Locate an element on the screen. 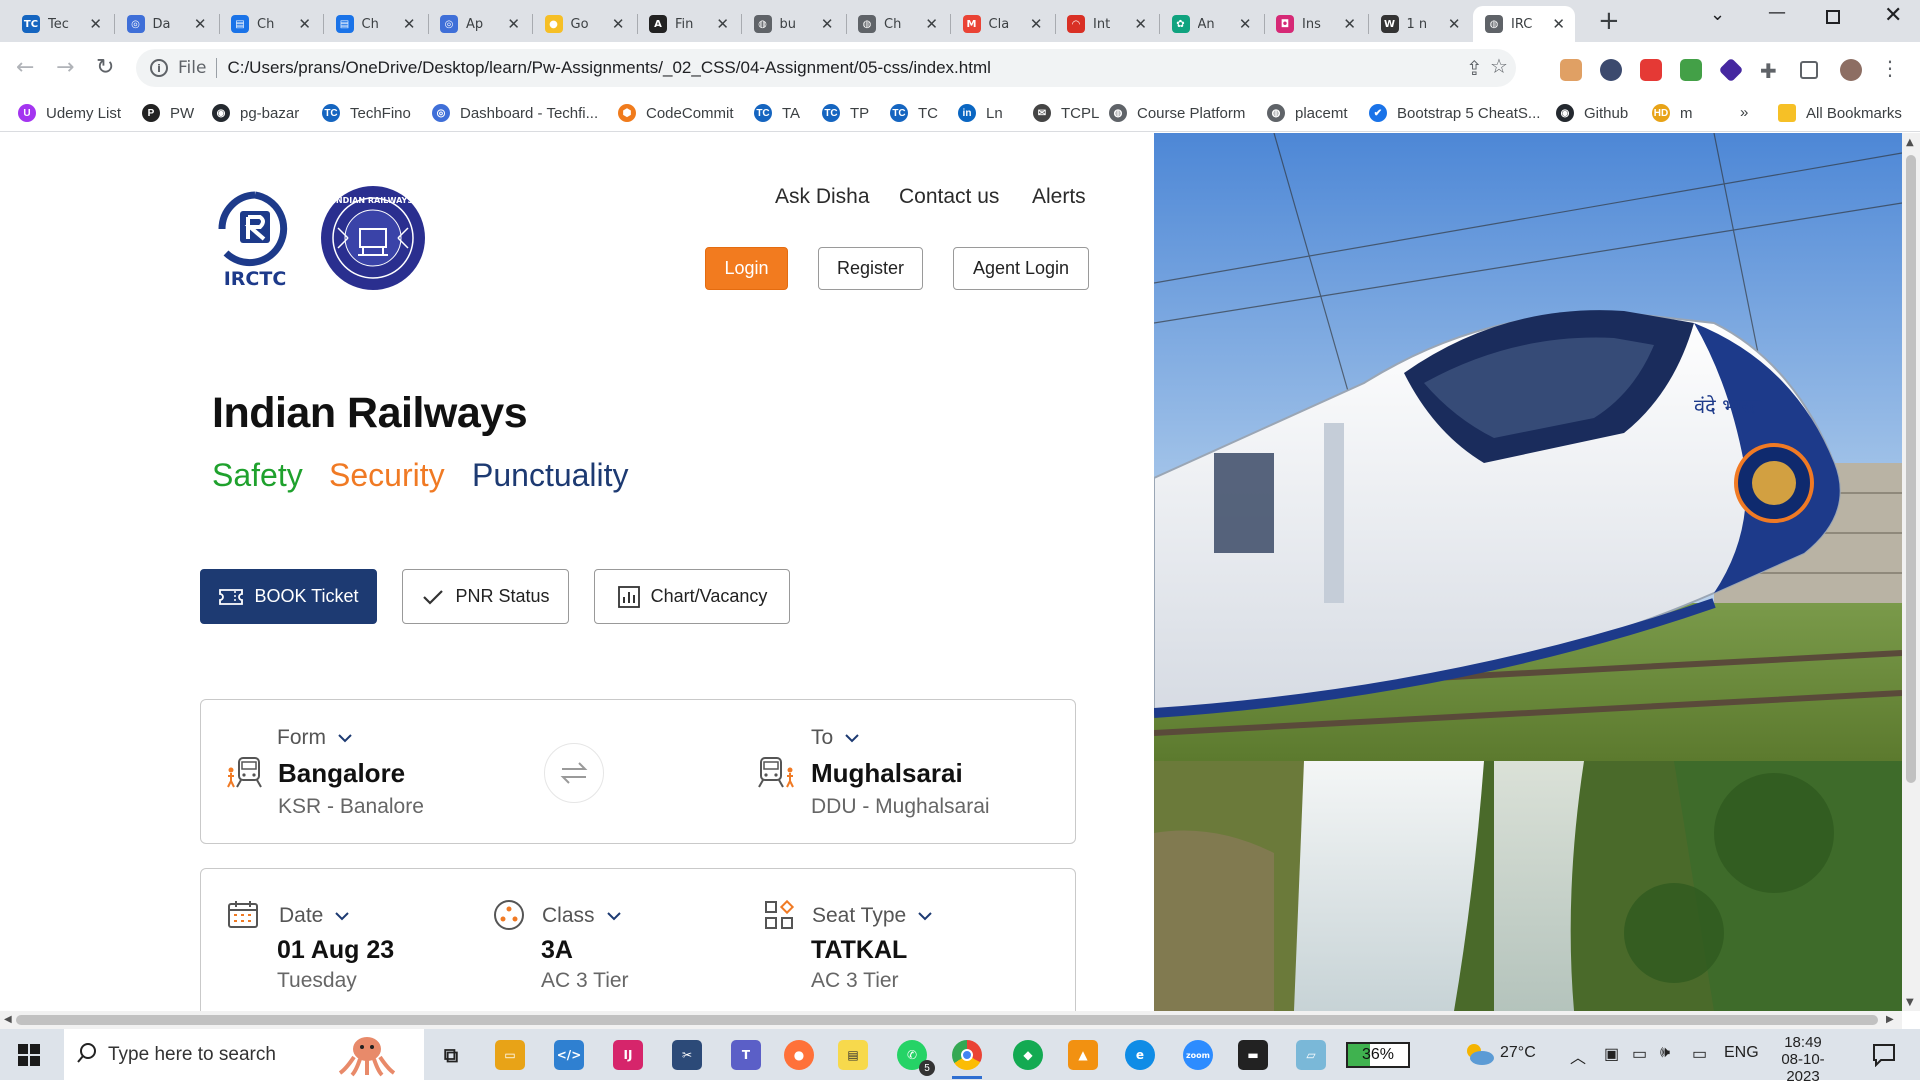  browser-tab: M Cla ✕ is located at coordinates (1002, 24).